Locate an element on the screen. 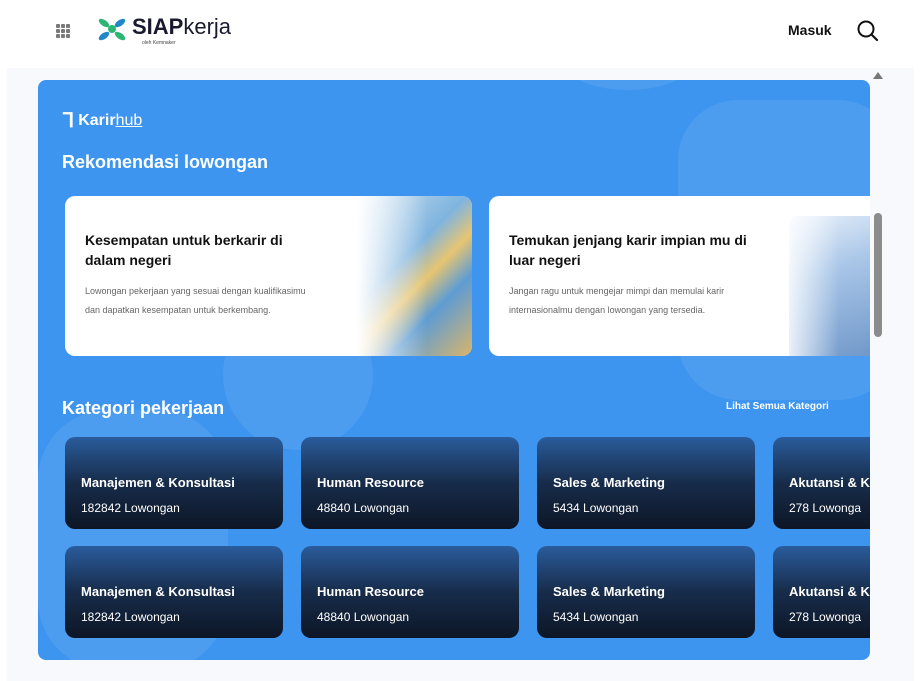  decorative-shape is located at coordinates (628, 85).